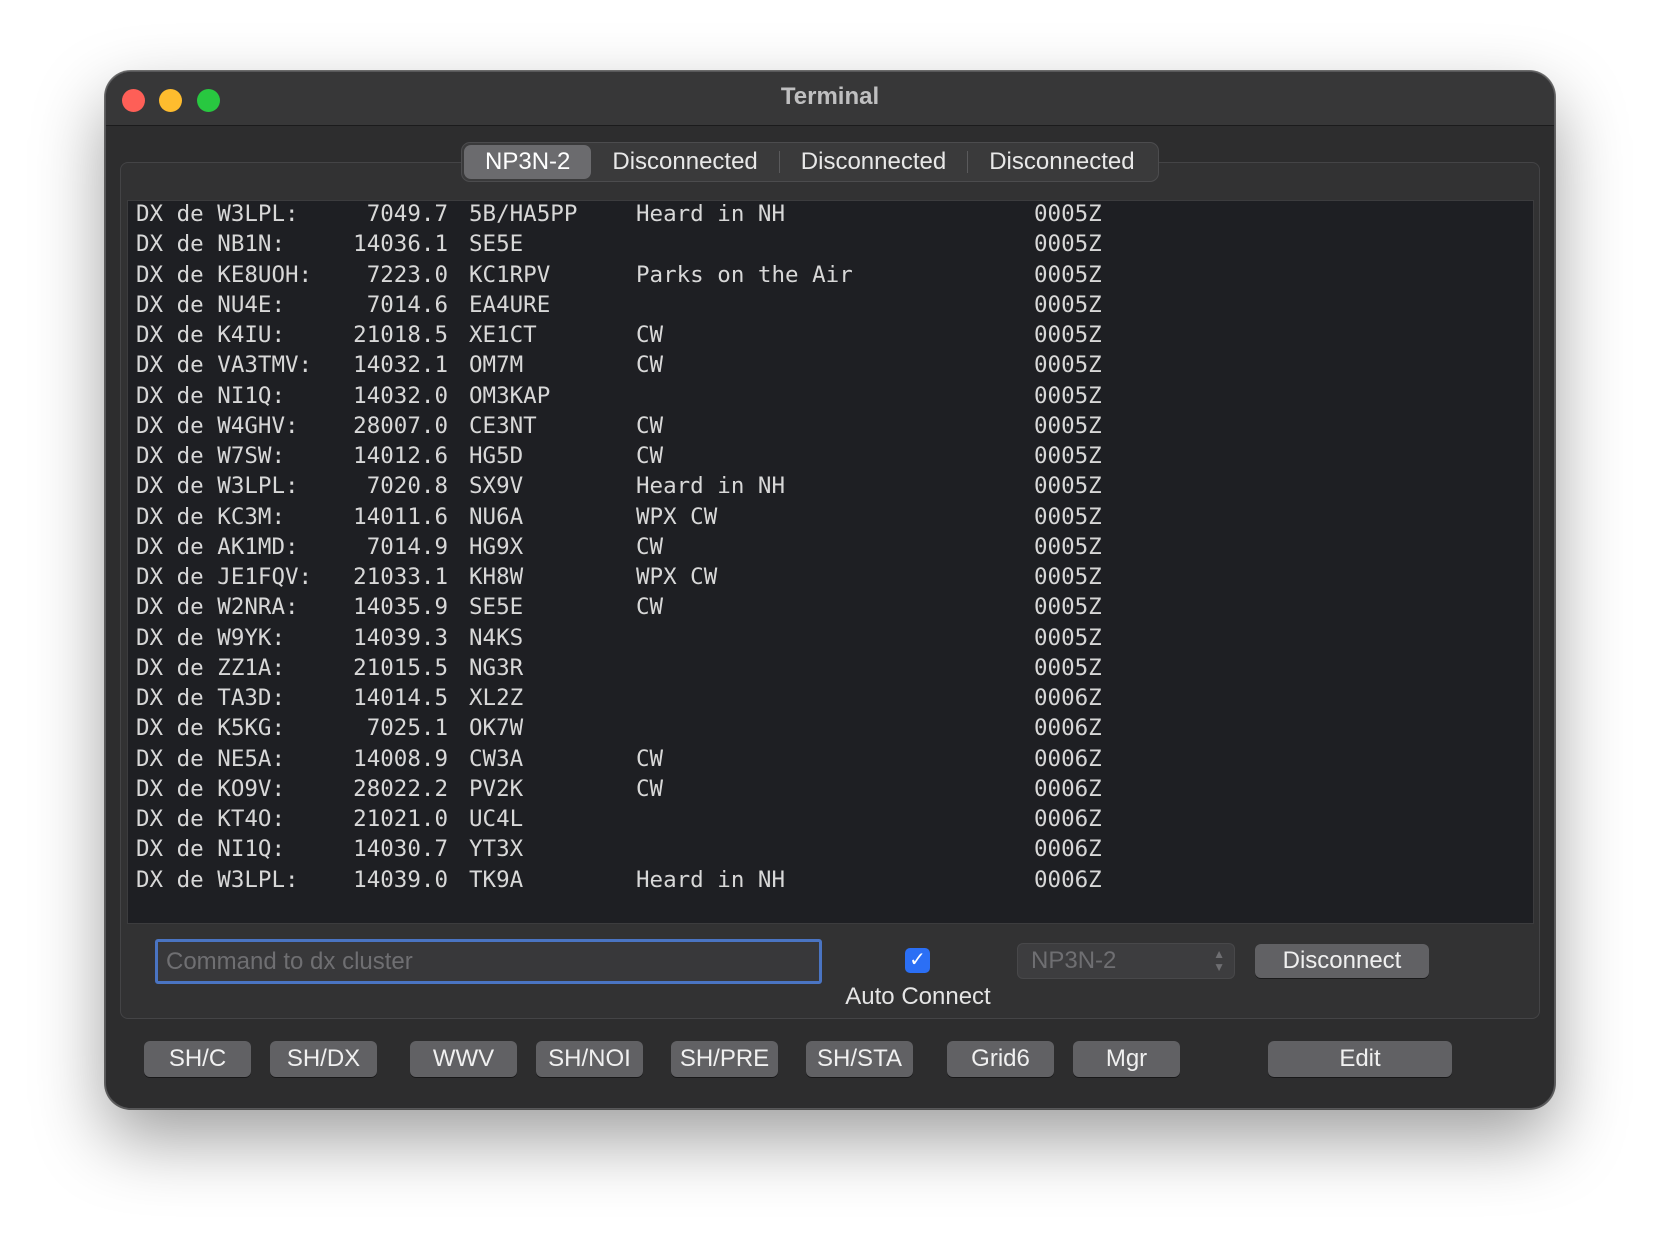 This screenshot has width=1660, height=1249. What do you see at coordinates (400, 879) in the screenshot?
I see `spot-freq: 14039.0` at bounding box center [400, 879].